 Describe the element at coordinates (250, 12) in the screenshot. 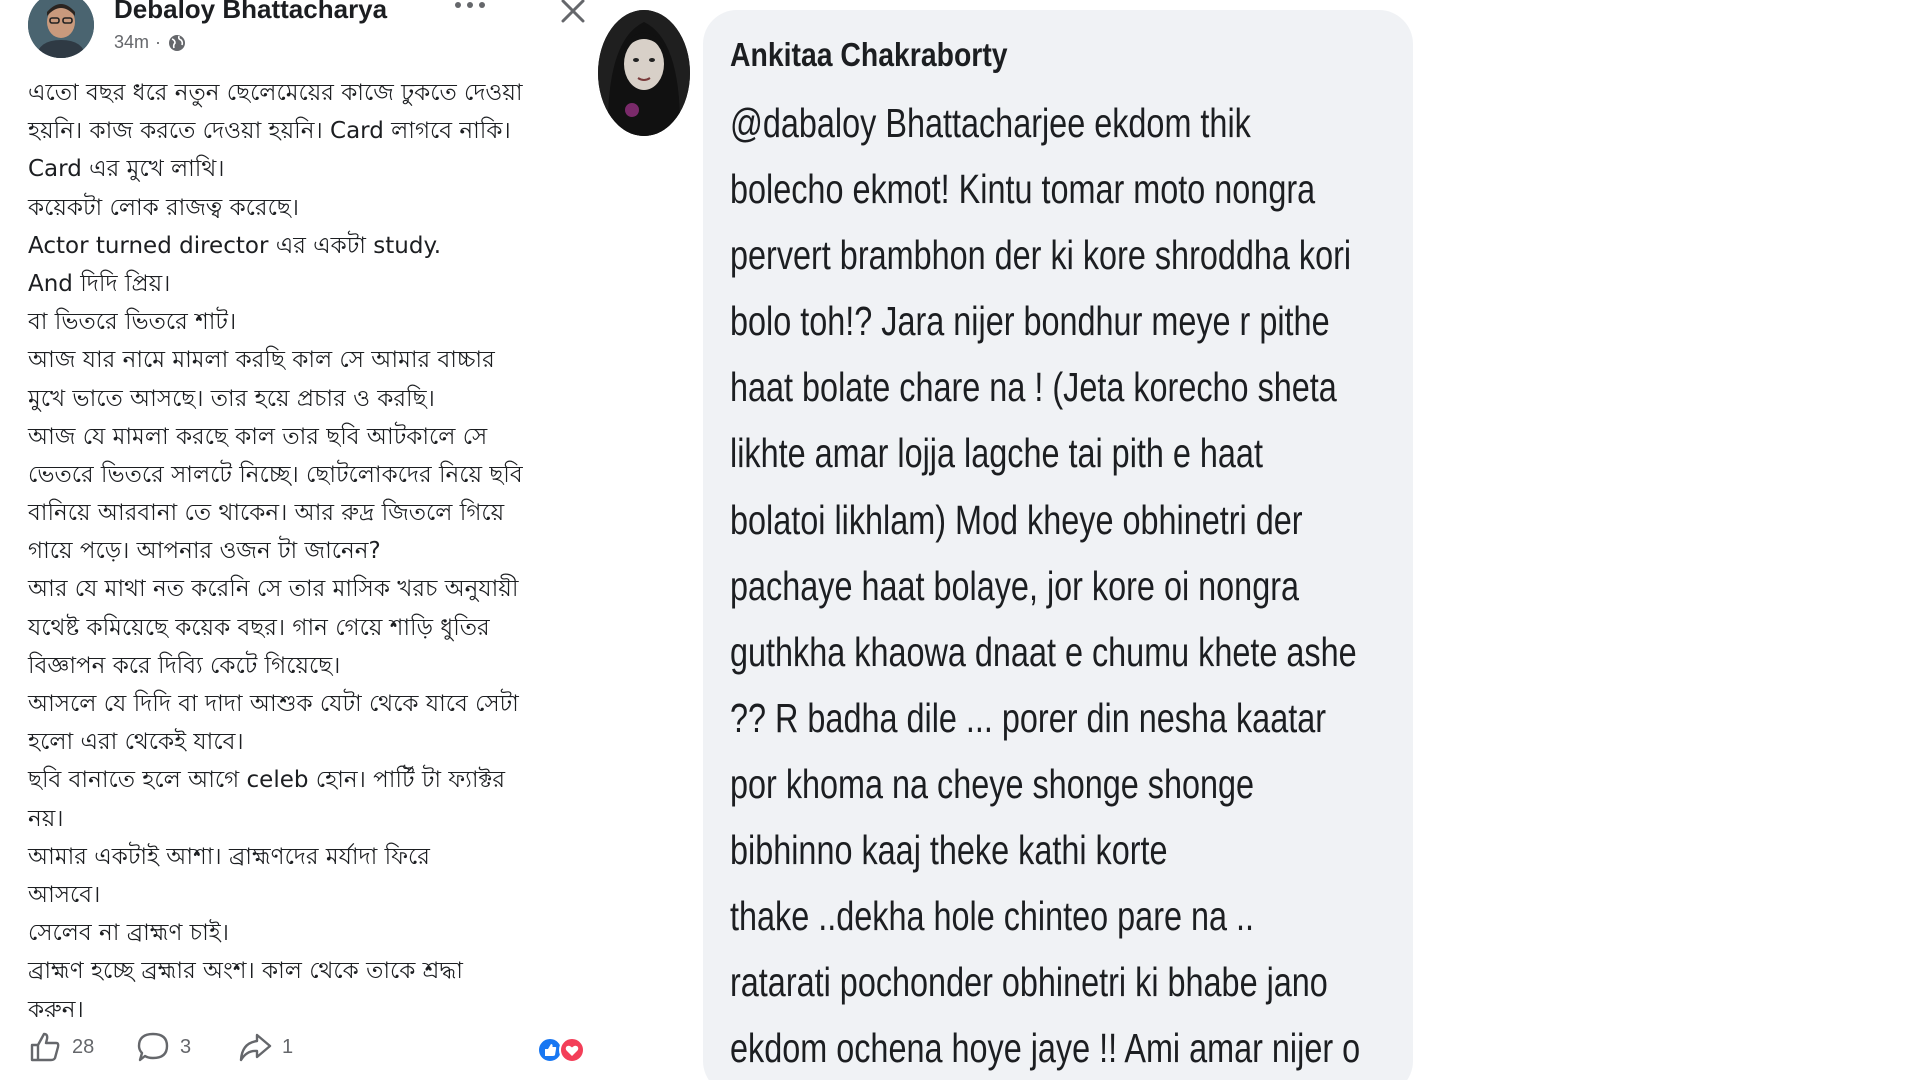

I see `author-name: Debaloy Bhattacharya` at that location.